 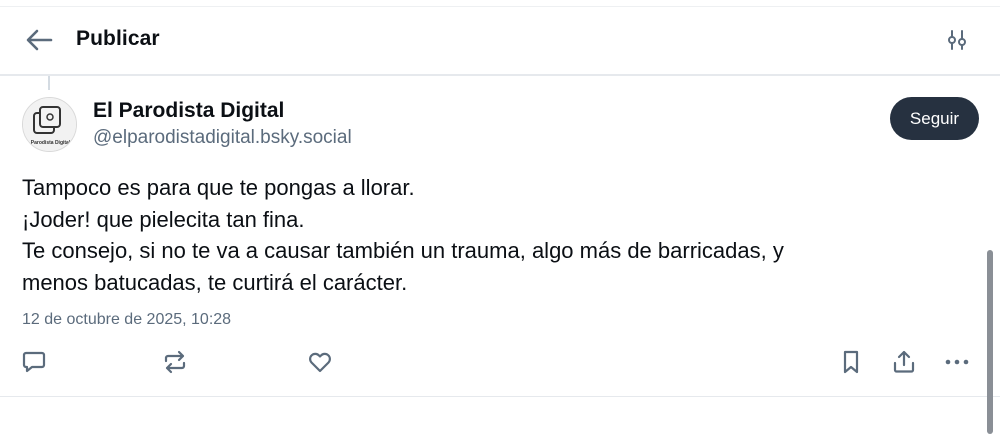 I want to click on share-button, so click(x=904, y=362).